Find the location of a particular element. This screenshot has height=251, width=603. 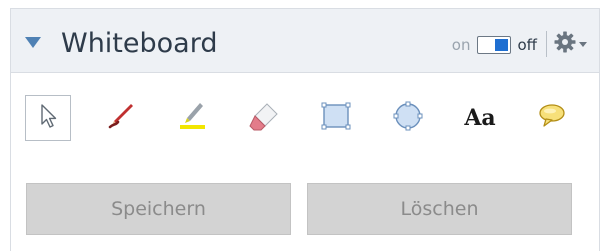

tool-select is located at coordinates (48, 118).